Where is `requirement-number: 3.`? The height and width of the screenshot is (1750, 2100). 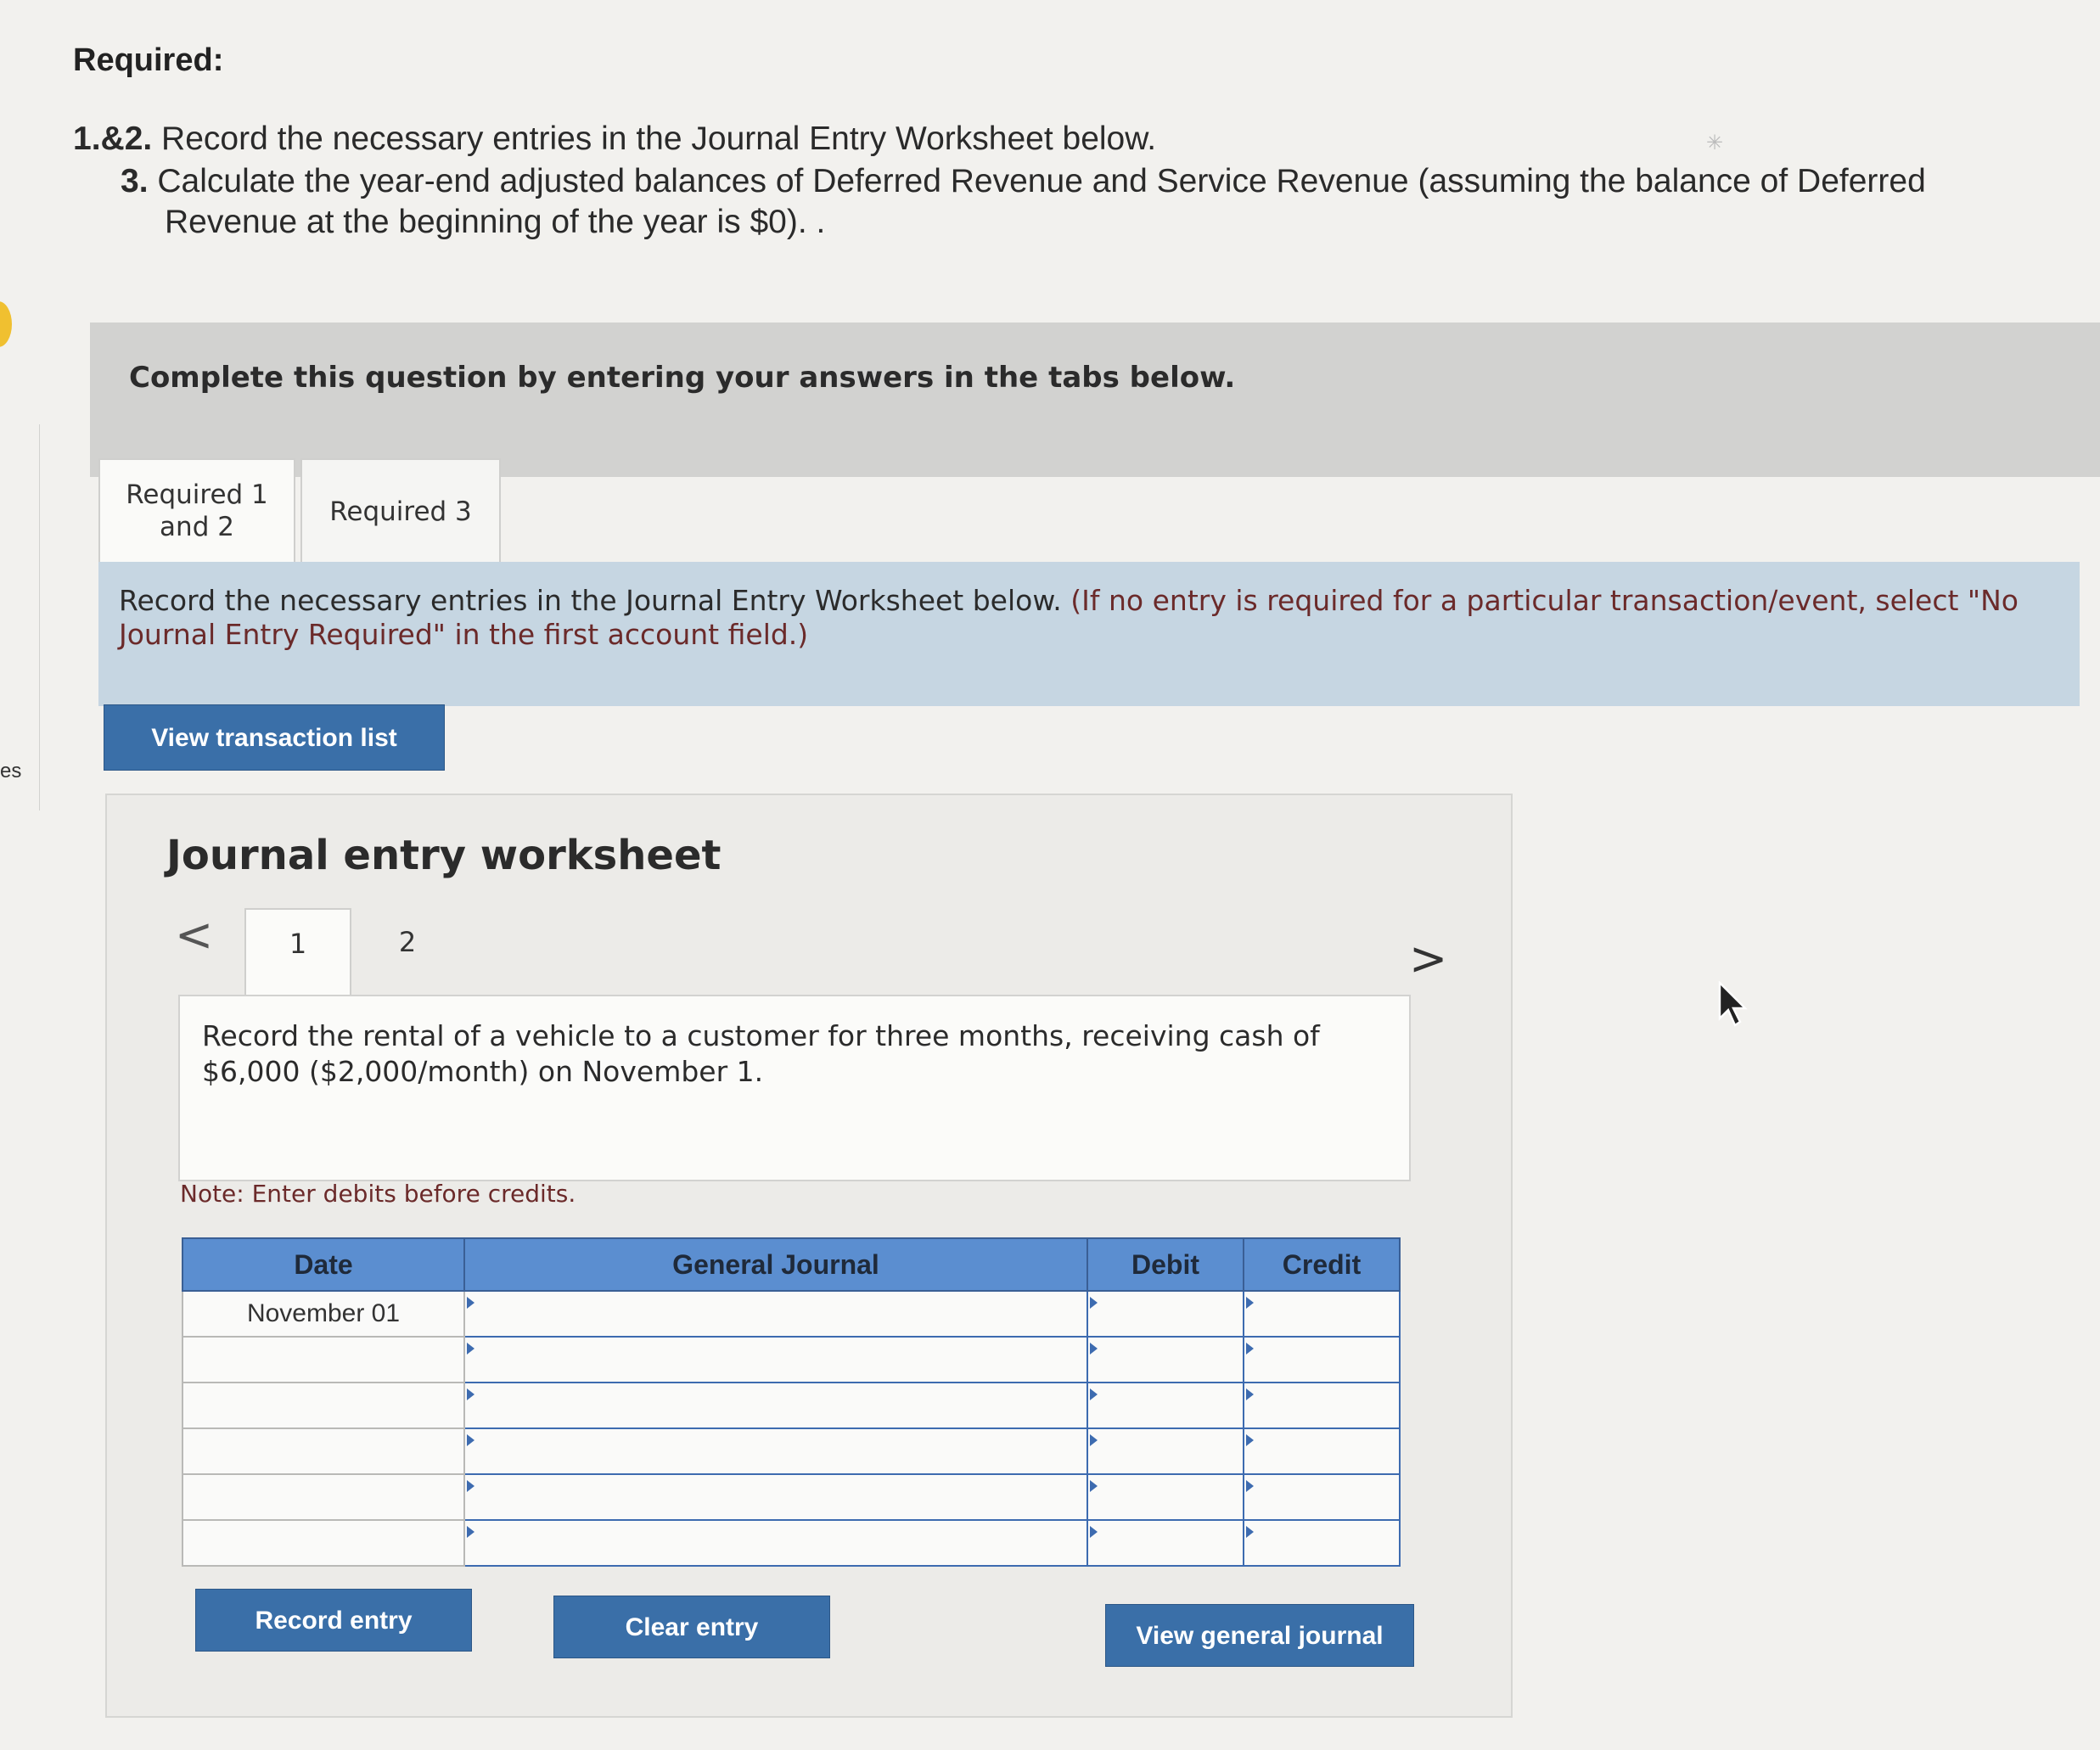 requirement-number: 3. is located at coordinates (135, 181).